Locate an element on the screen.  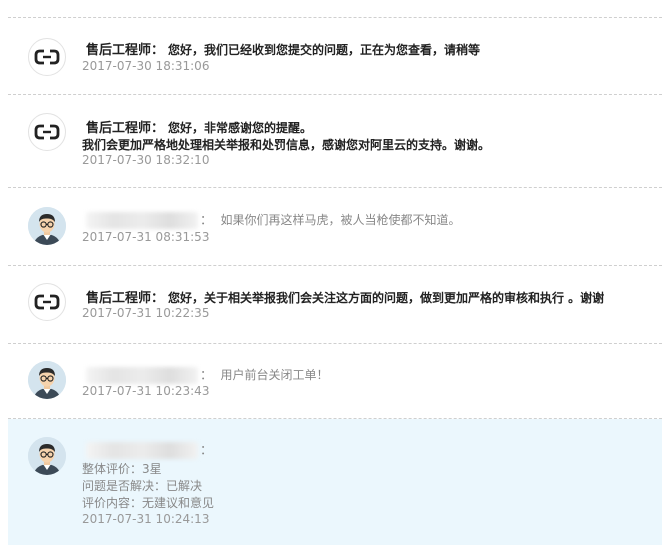
message-header: 售后工程师： 您好，我们已经收到您提交的问题，正在为您查看，请稍等 is located at coordinates (283, 48).